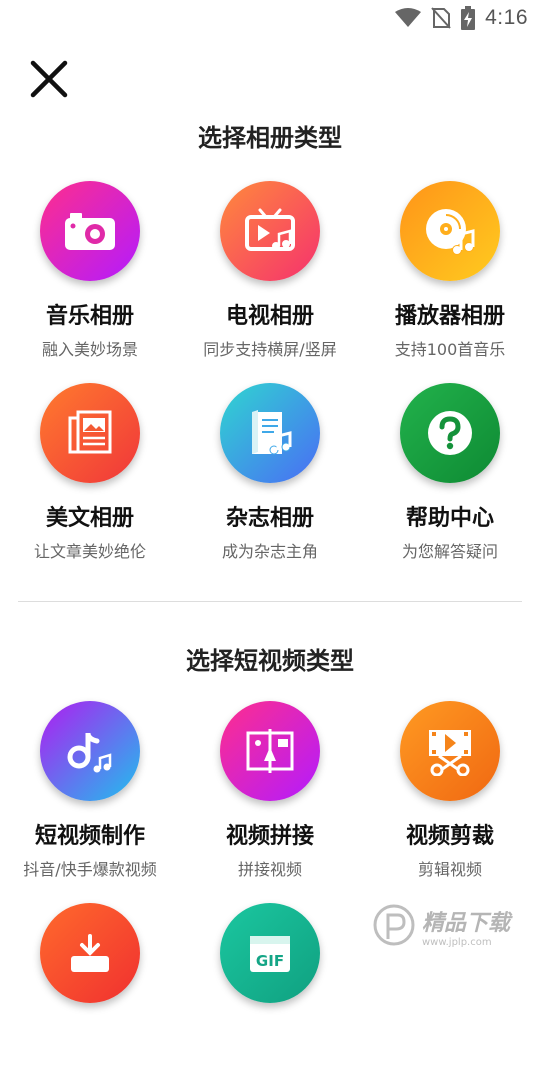 This screenshot has width=540, height=1092. I want to click on article-album-circle, so click(90, 433).